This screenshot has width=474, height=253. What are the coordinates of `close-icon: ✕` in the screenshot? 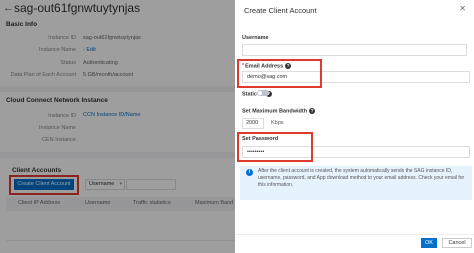 It's located at (462, 8).